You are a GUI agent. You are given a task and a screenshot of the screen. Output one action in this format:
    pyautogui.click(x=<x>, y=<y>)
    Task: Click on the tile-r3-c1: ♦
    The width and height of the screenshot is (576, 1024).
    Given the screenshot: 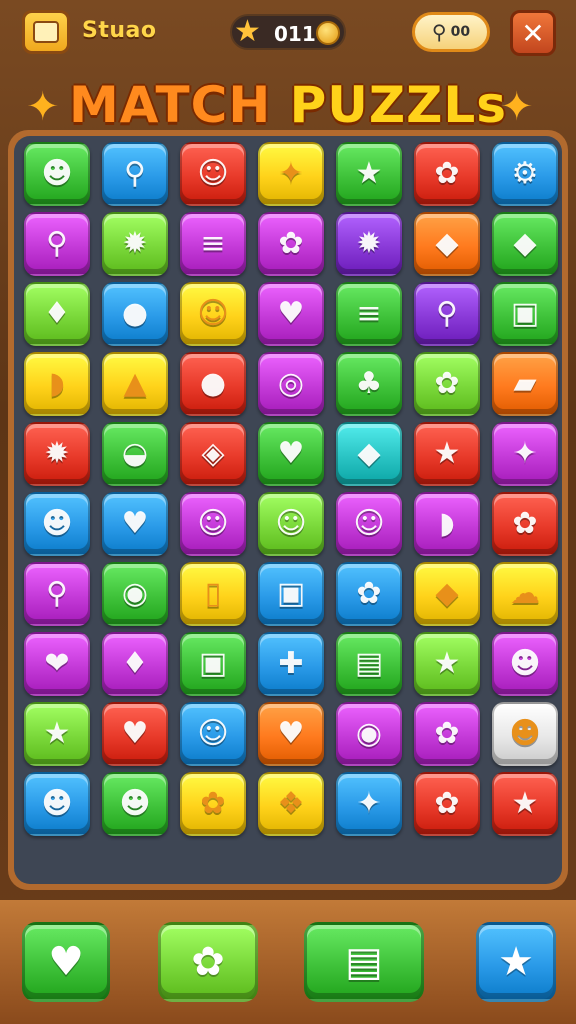 What is the action you would take?
    pyautogui.click(x=57, y=314)
    